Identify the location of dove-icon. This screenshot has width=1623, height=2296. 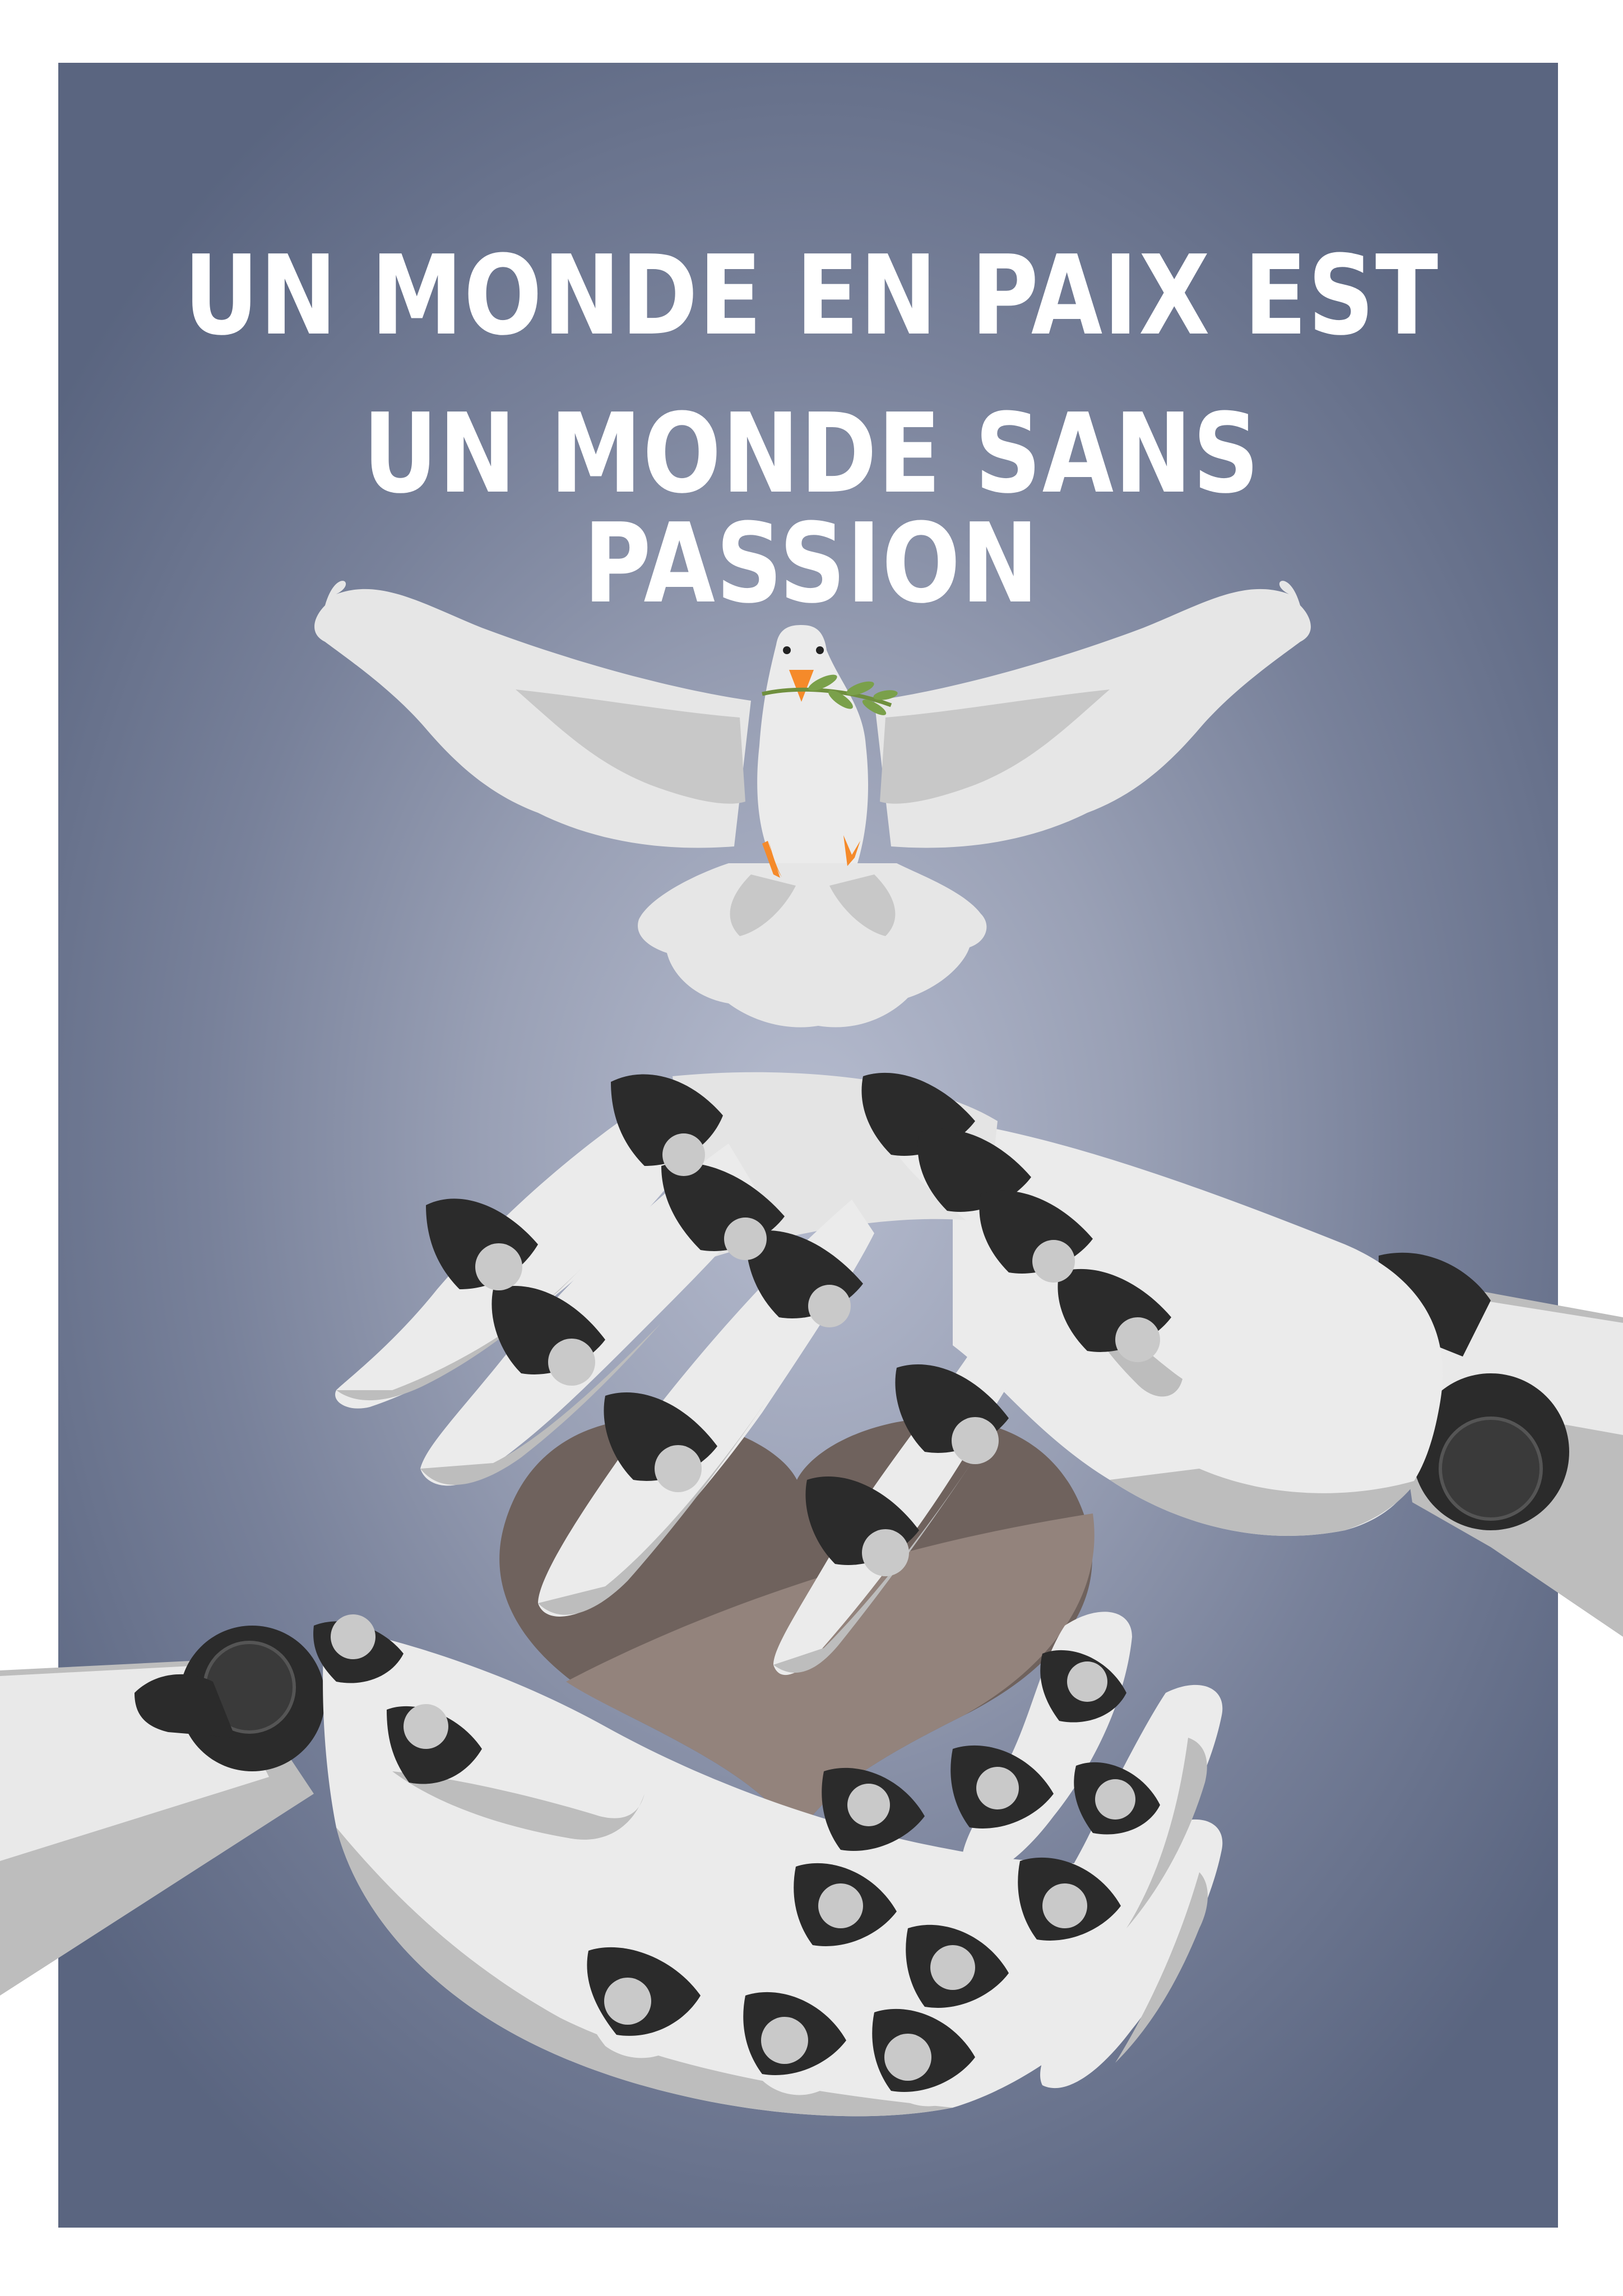
(812, 804).